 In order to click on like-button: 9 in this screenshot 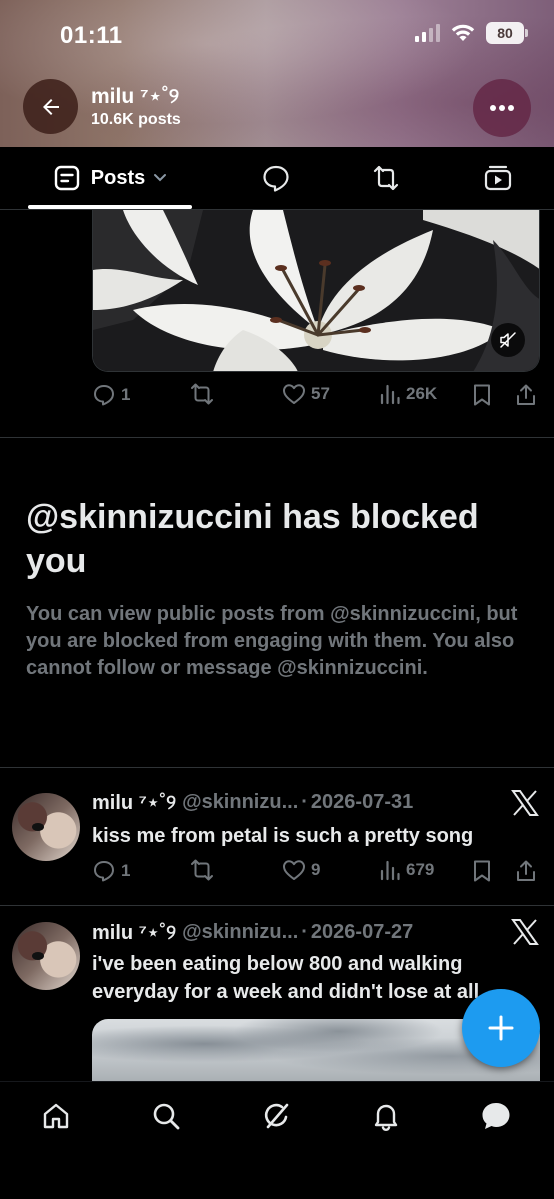, I will do `click(301, 870)`.